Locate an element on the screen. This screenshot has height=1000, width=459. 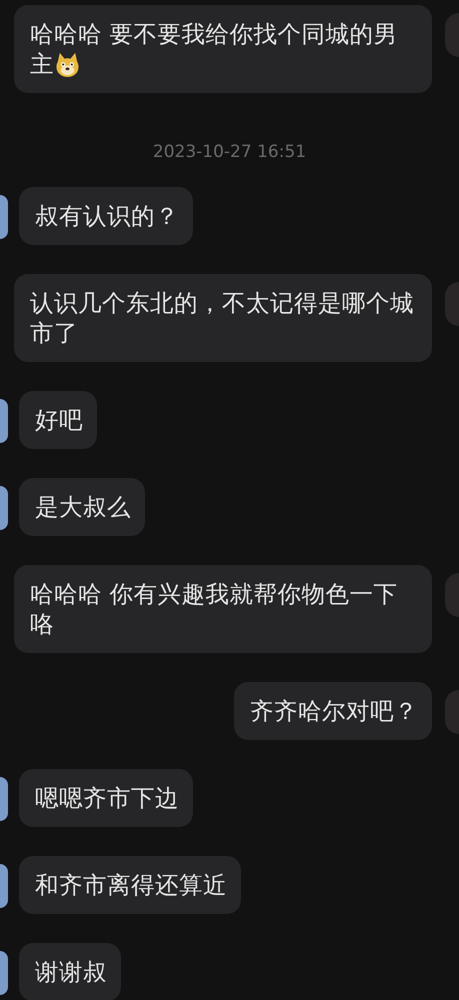
message-text: 认识几个东北的，不太记得是哪个城市了 is located at coordinates (222, 318).